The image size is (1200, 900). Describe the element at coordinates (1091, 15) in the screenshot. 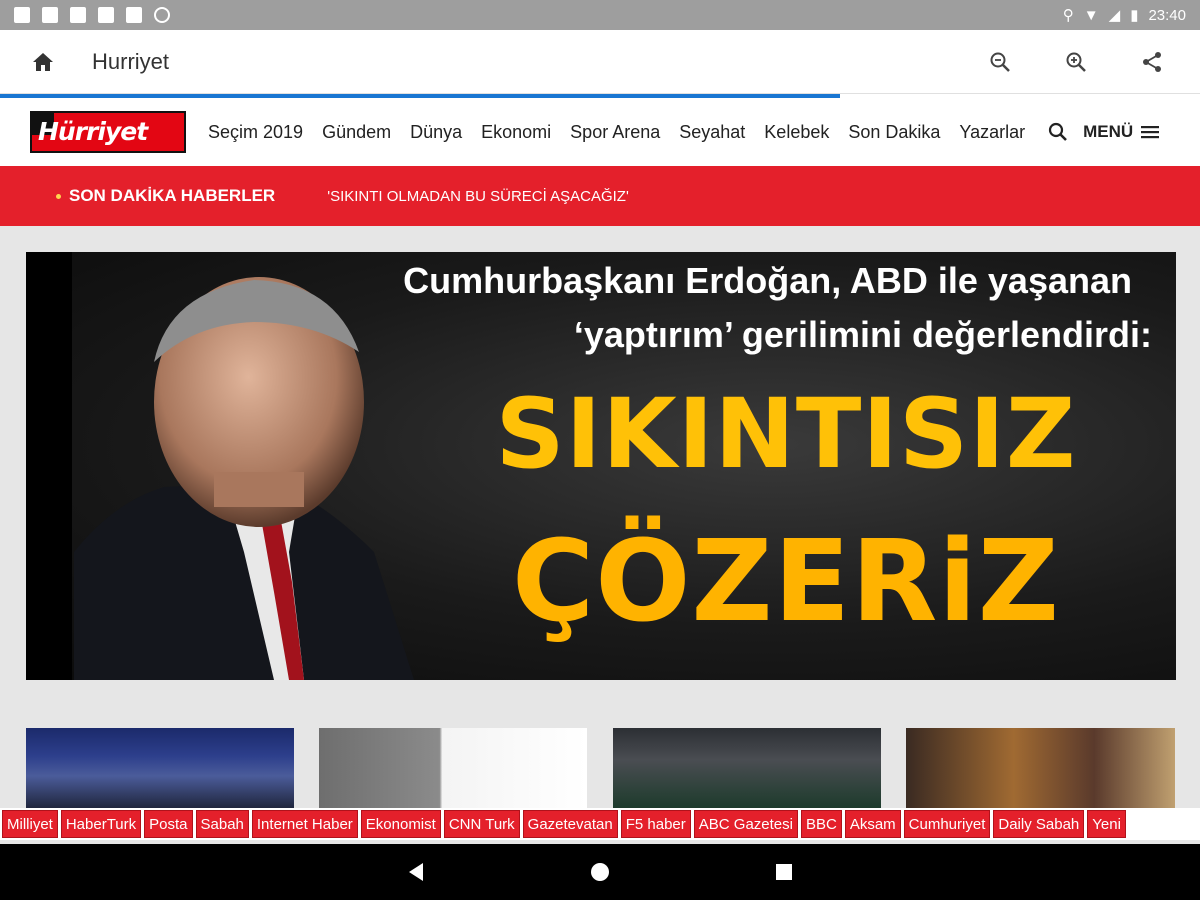

I see `wifi-icon: ▼` at that location.